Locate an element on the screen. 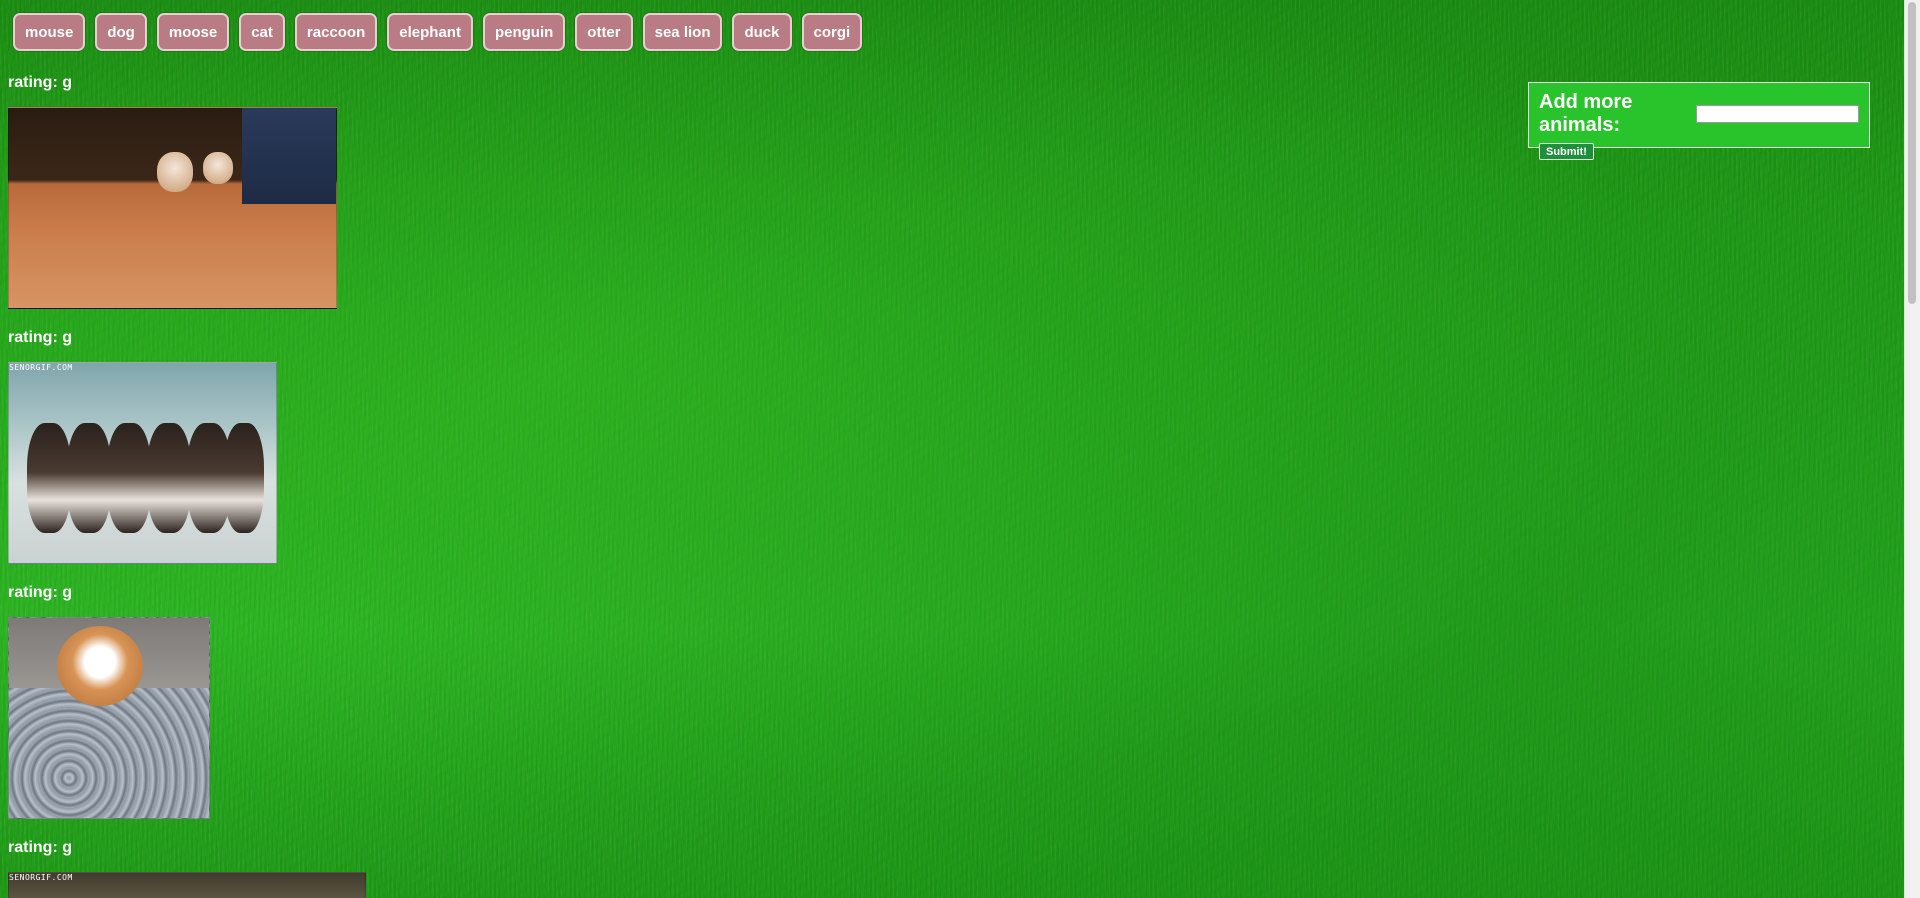 The image size is (1920, 898). form-row: Add more animals: is located at coordinates (1699, 114).